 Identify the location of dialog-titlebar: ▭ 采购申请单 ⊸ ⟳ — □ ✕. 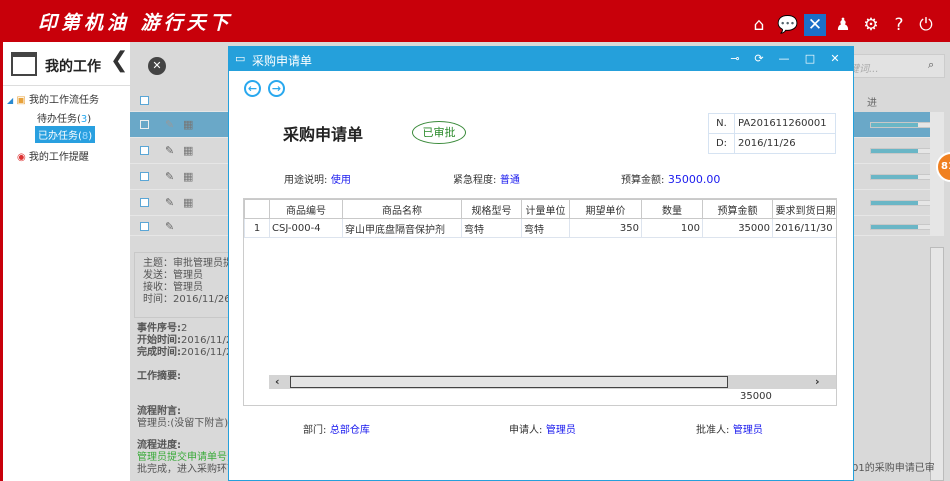
(541, 59).